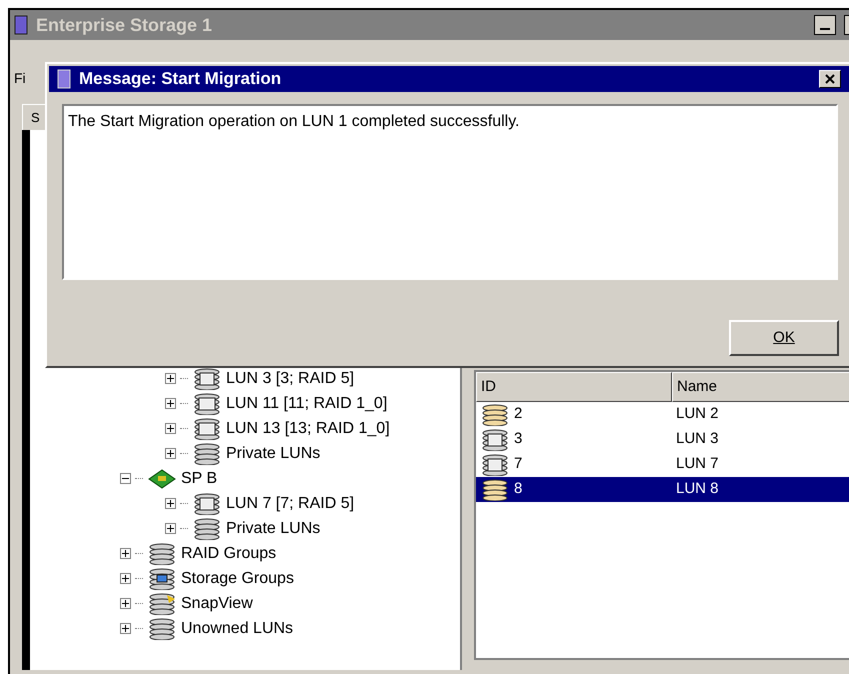  What do you see at coordinates (20, 78) in the screenshot?
I see `filter-label: Fi` at bounding box center [20, 78].